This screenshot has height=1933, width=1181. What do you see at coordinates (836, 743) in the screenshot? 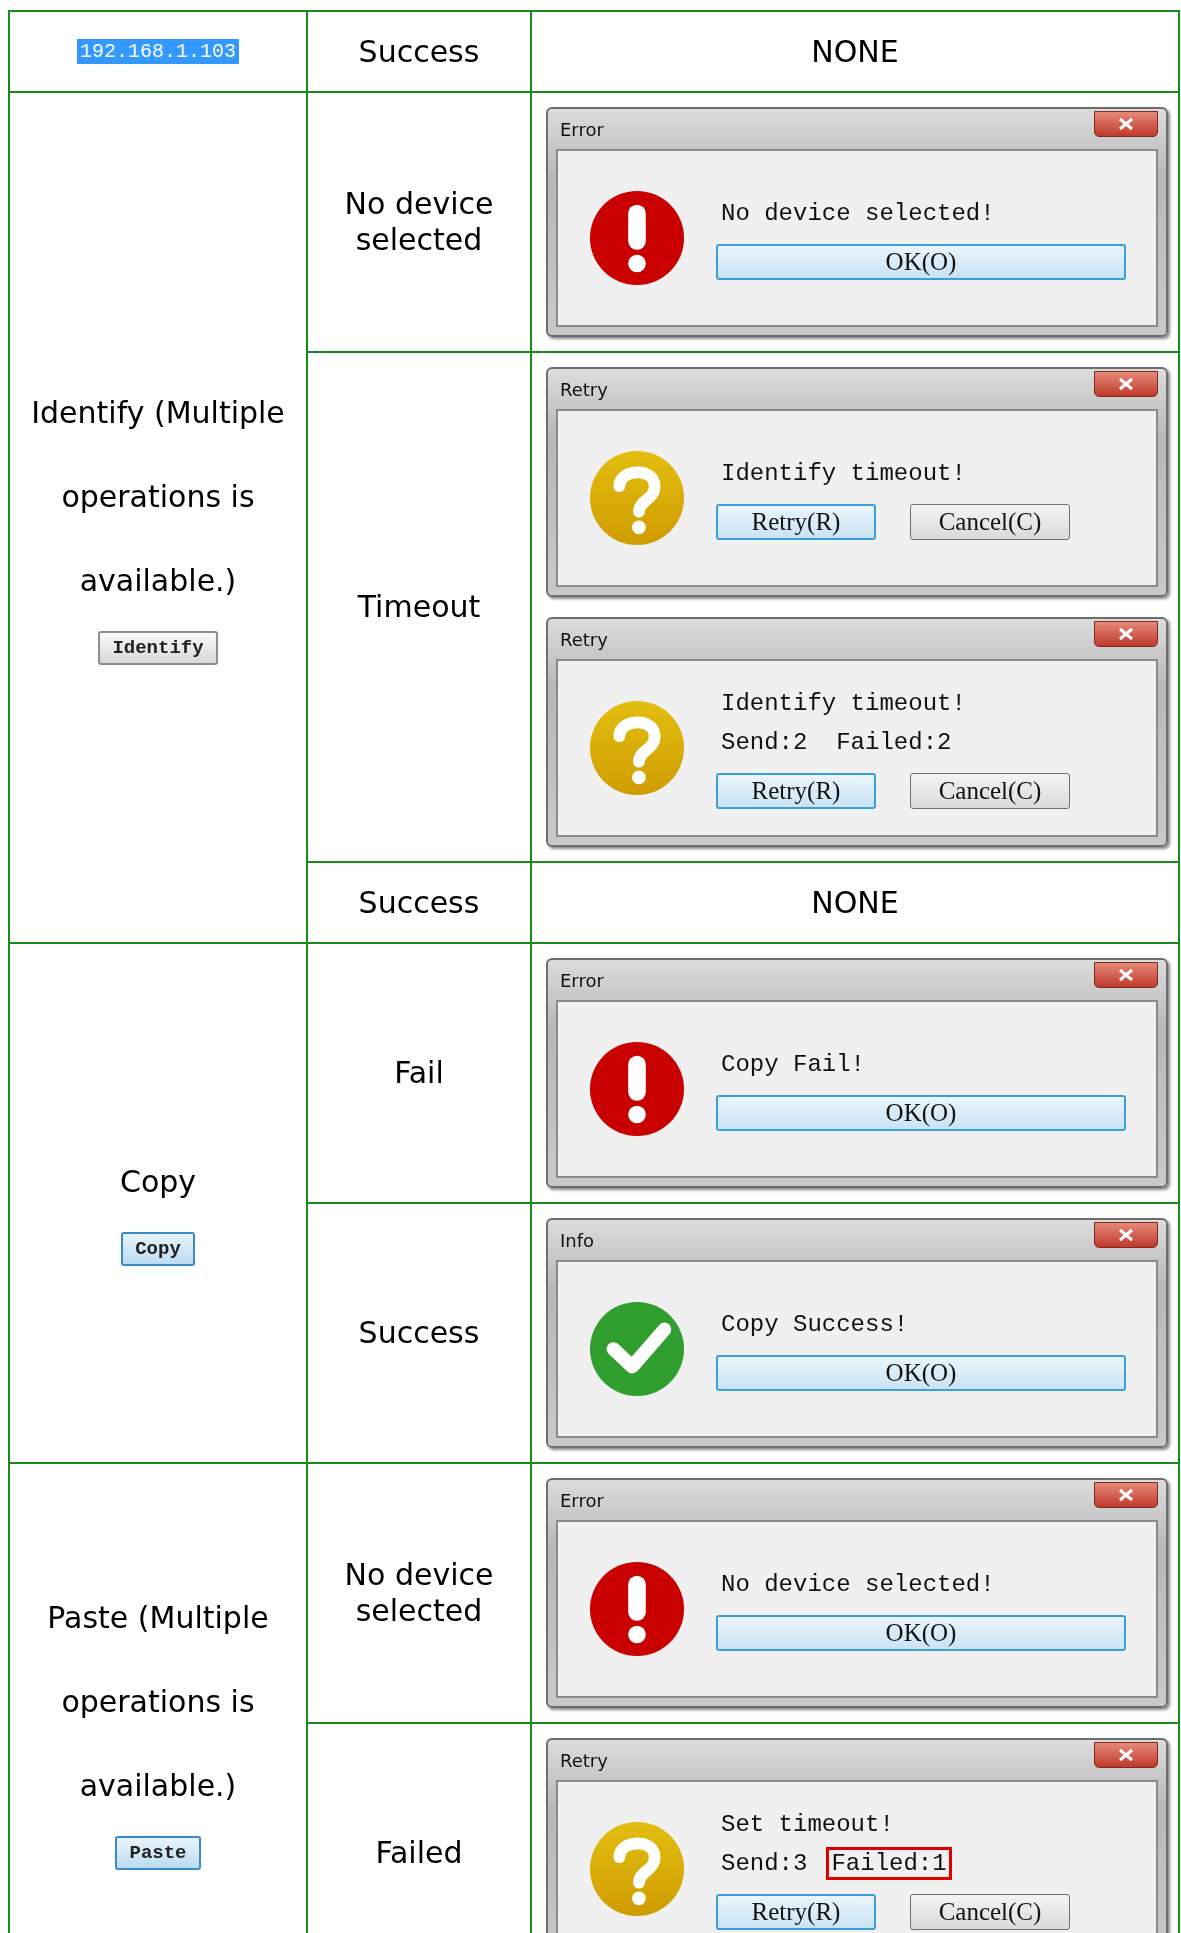
I see `dialog-message: Send:2 Failed:2` at bounding box center [836, 743].